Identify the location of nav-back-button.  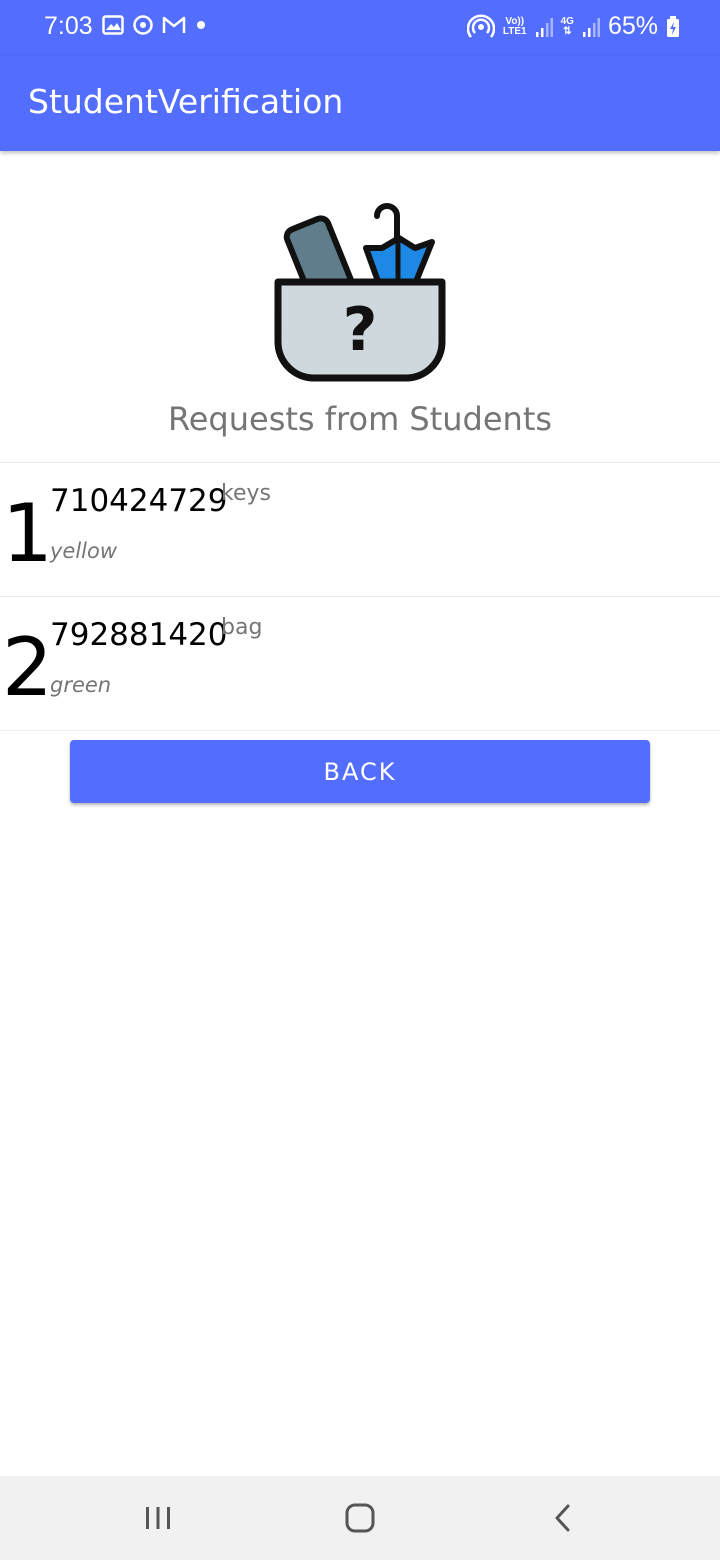
(562, 1518).